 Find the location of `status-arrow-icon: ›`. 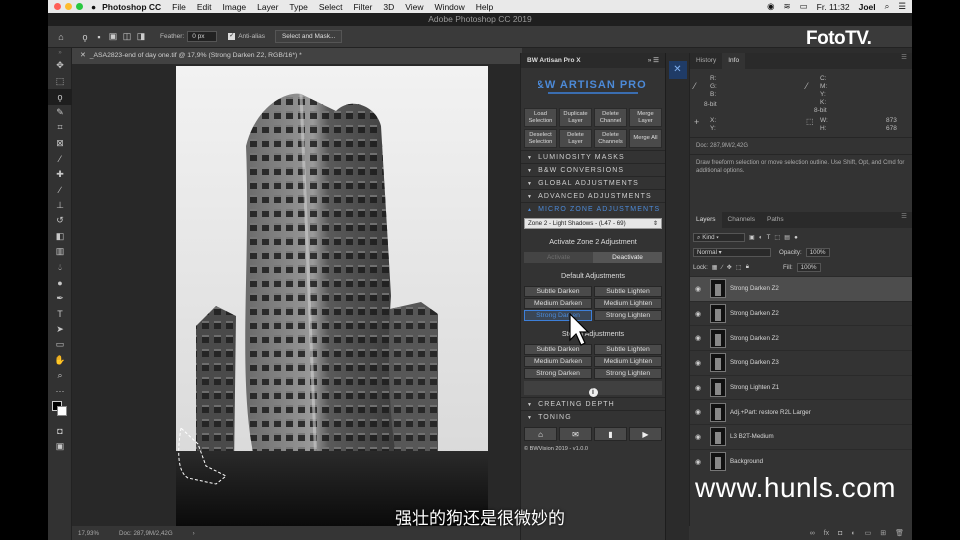

status-arrow-icon: › is located at coordinates (194, 533).